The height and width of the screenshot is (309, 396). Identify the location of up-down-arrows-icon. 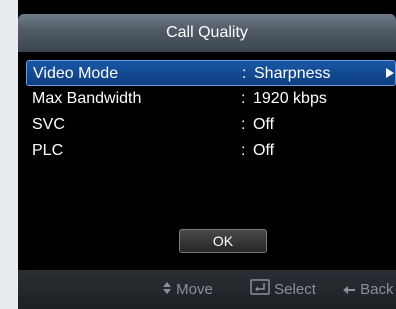
(167, 290).